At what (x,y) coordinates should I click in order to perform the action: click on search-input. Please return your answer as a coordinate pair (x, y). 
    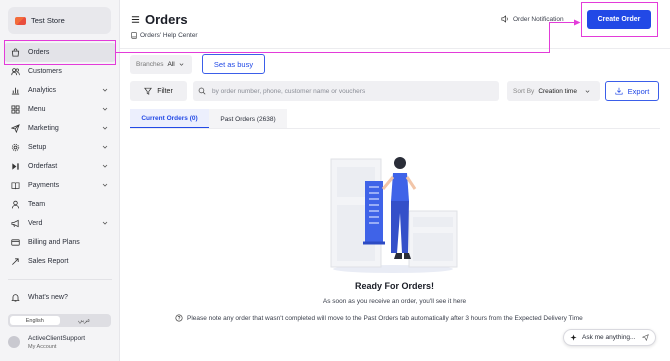
    Looking at the image, I should click on (352, 91).